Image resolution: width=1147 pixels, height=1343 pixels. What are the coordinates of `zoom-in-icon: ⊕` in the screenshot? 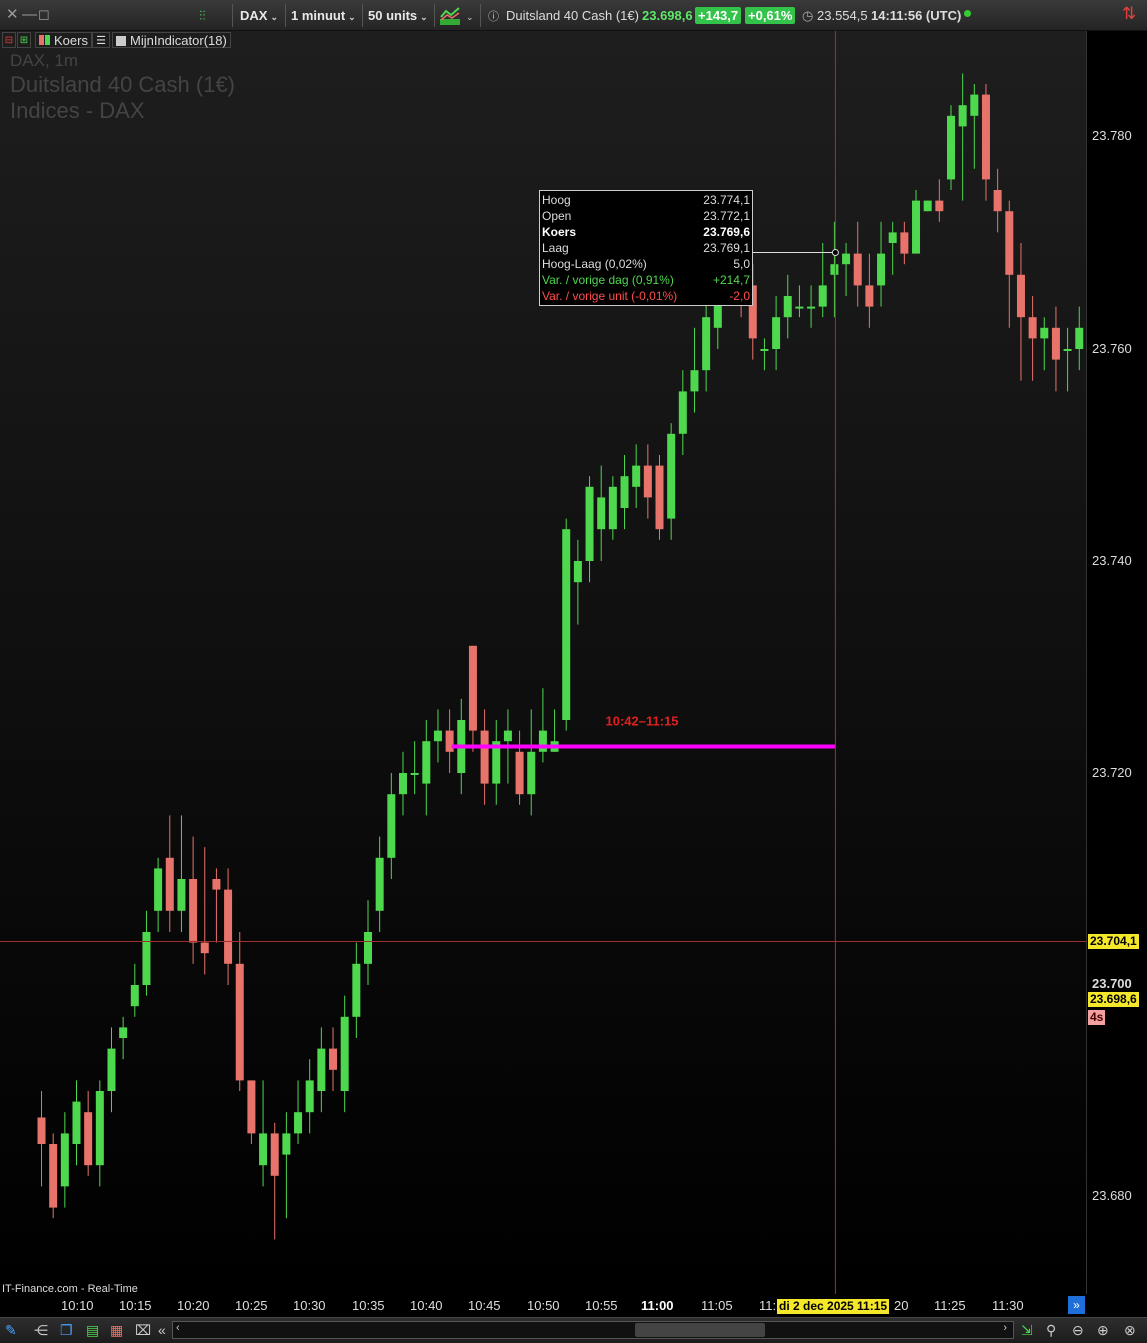 It's located at (1103, 1330).